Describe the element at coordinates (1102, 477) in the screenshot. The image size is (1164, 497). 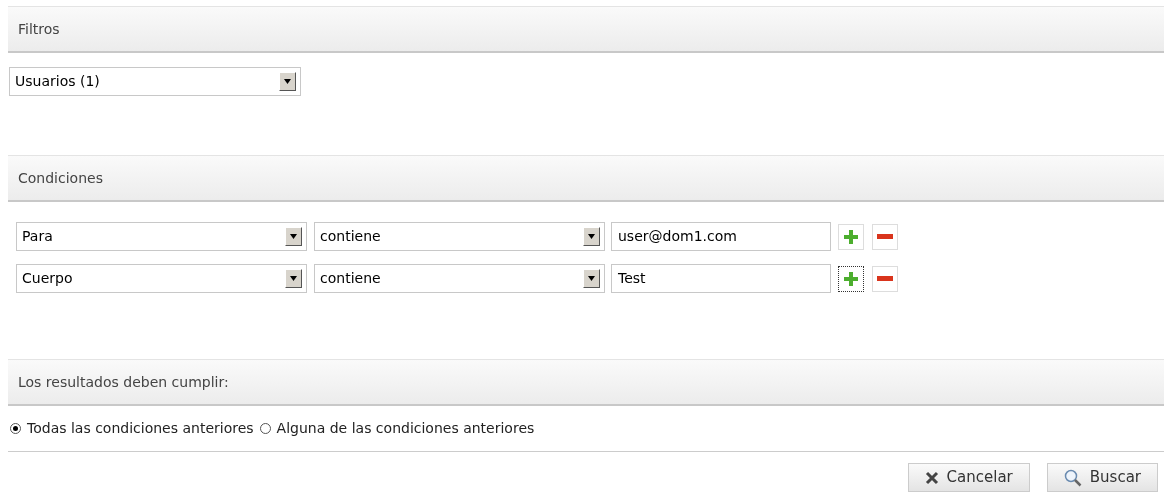
I see `search-button: Buscar` at that location.